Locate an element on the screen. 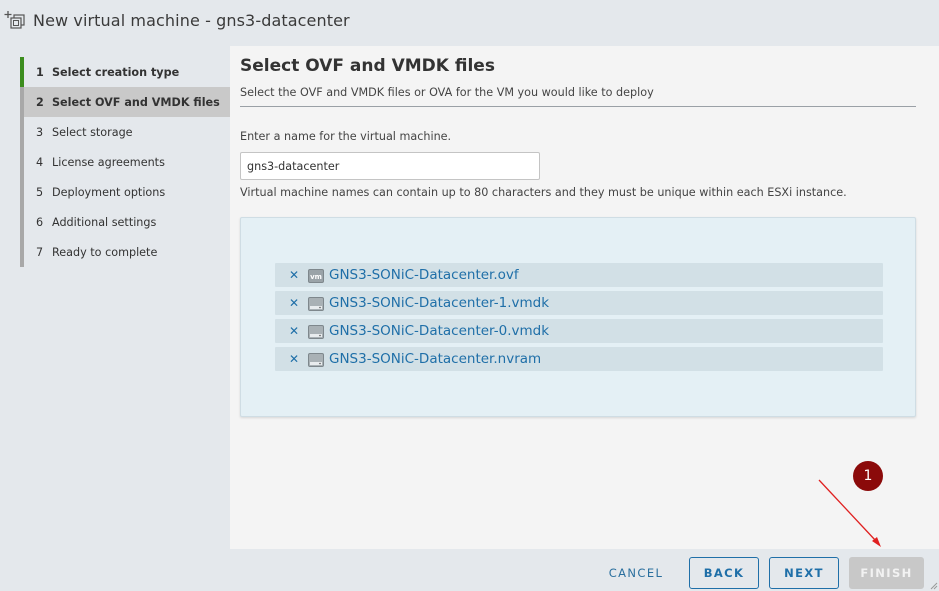  step-select-storage: 3 Select storage is located at coordinates (127, 132).